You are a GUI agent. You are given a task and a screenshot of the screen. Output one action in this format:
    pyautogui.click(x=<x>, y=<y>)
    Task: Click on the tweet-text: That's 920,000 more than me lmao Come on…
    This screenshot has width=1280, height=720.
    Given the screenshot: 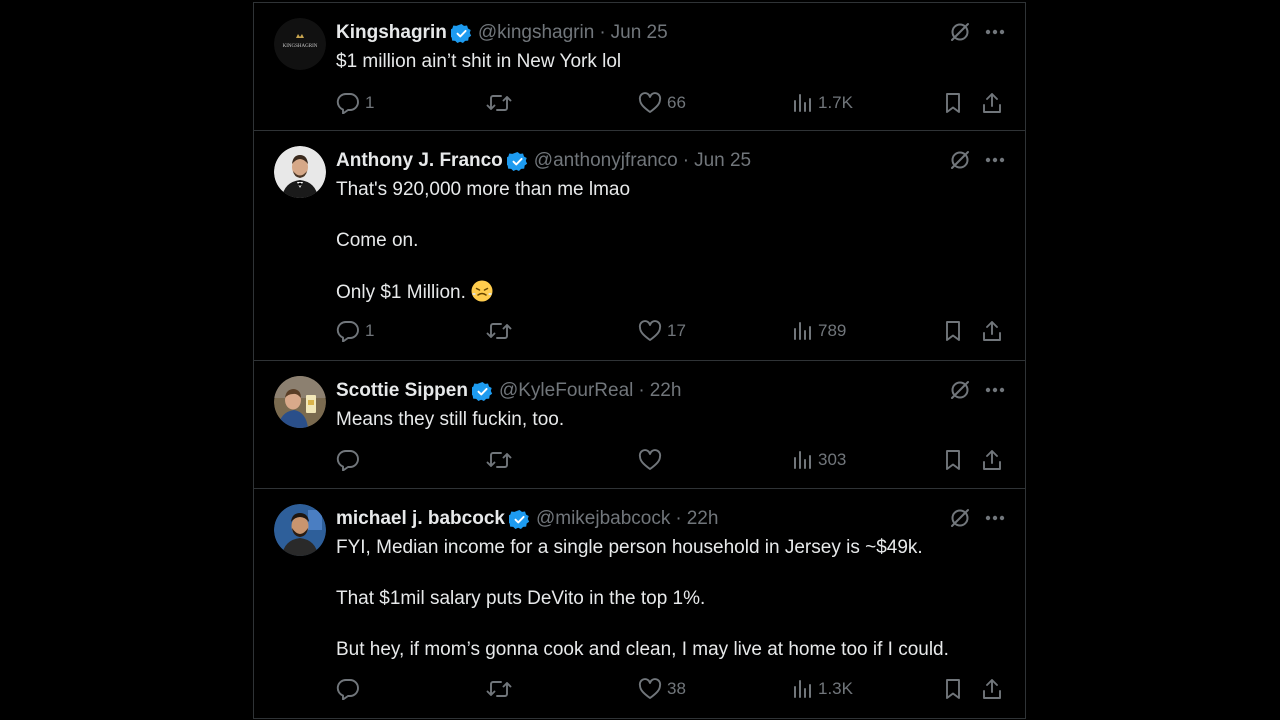 What is the action you would take?
    pyautogui.click(x=483, y=240)
    